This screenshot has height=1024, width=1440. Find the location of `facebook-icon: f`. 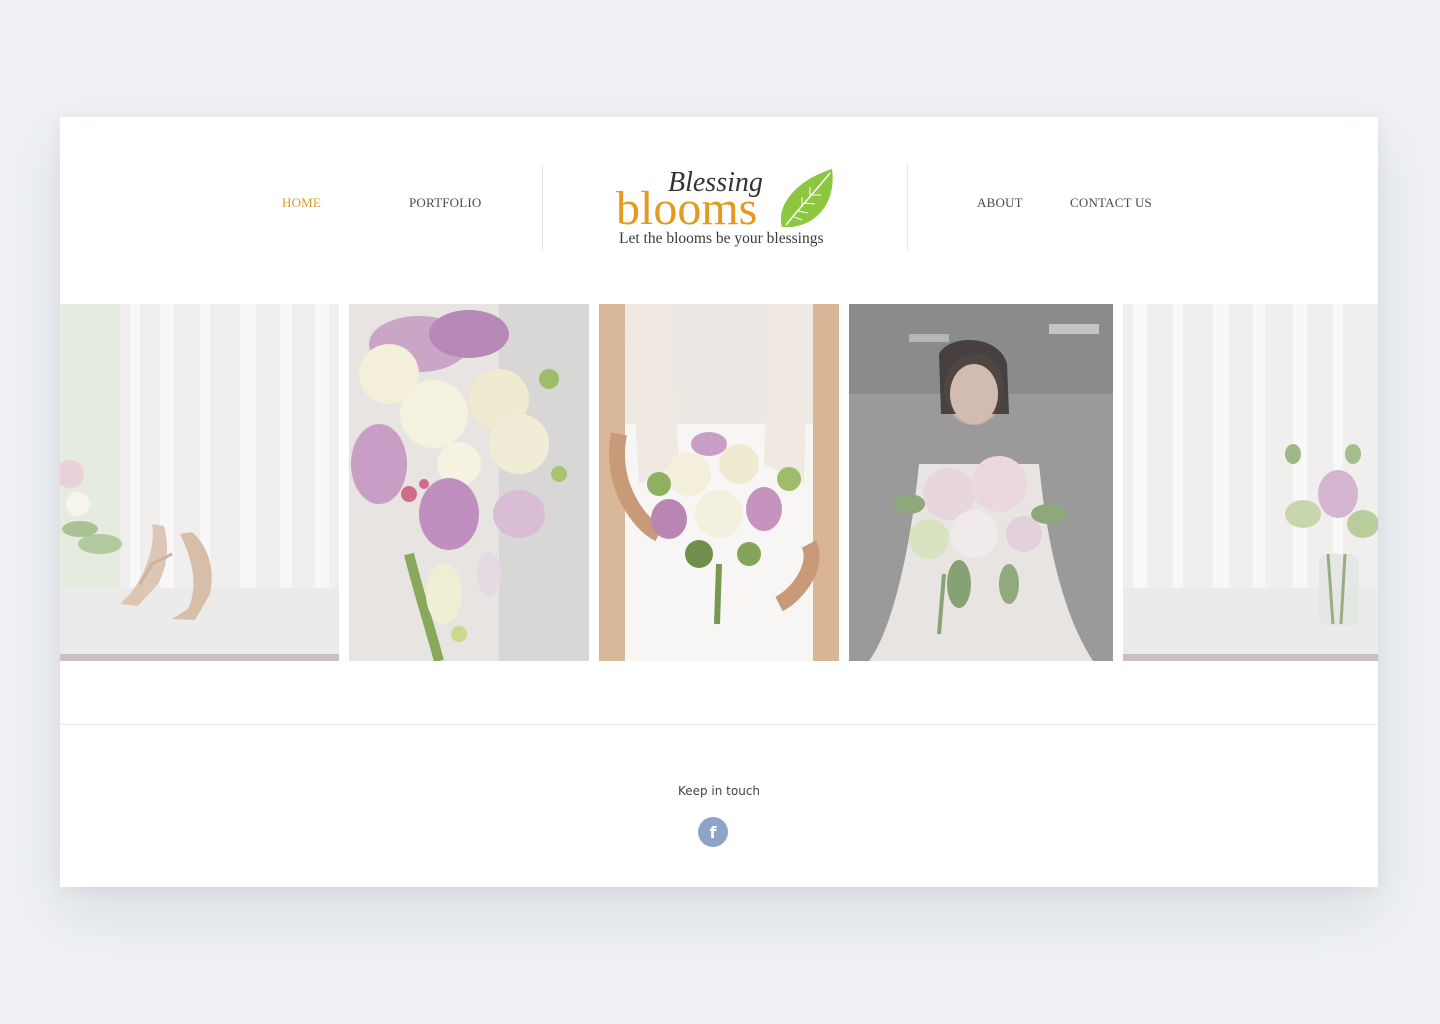

facebook-icon: f is located at coordinates (713, 832).